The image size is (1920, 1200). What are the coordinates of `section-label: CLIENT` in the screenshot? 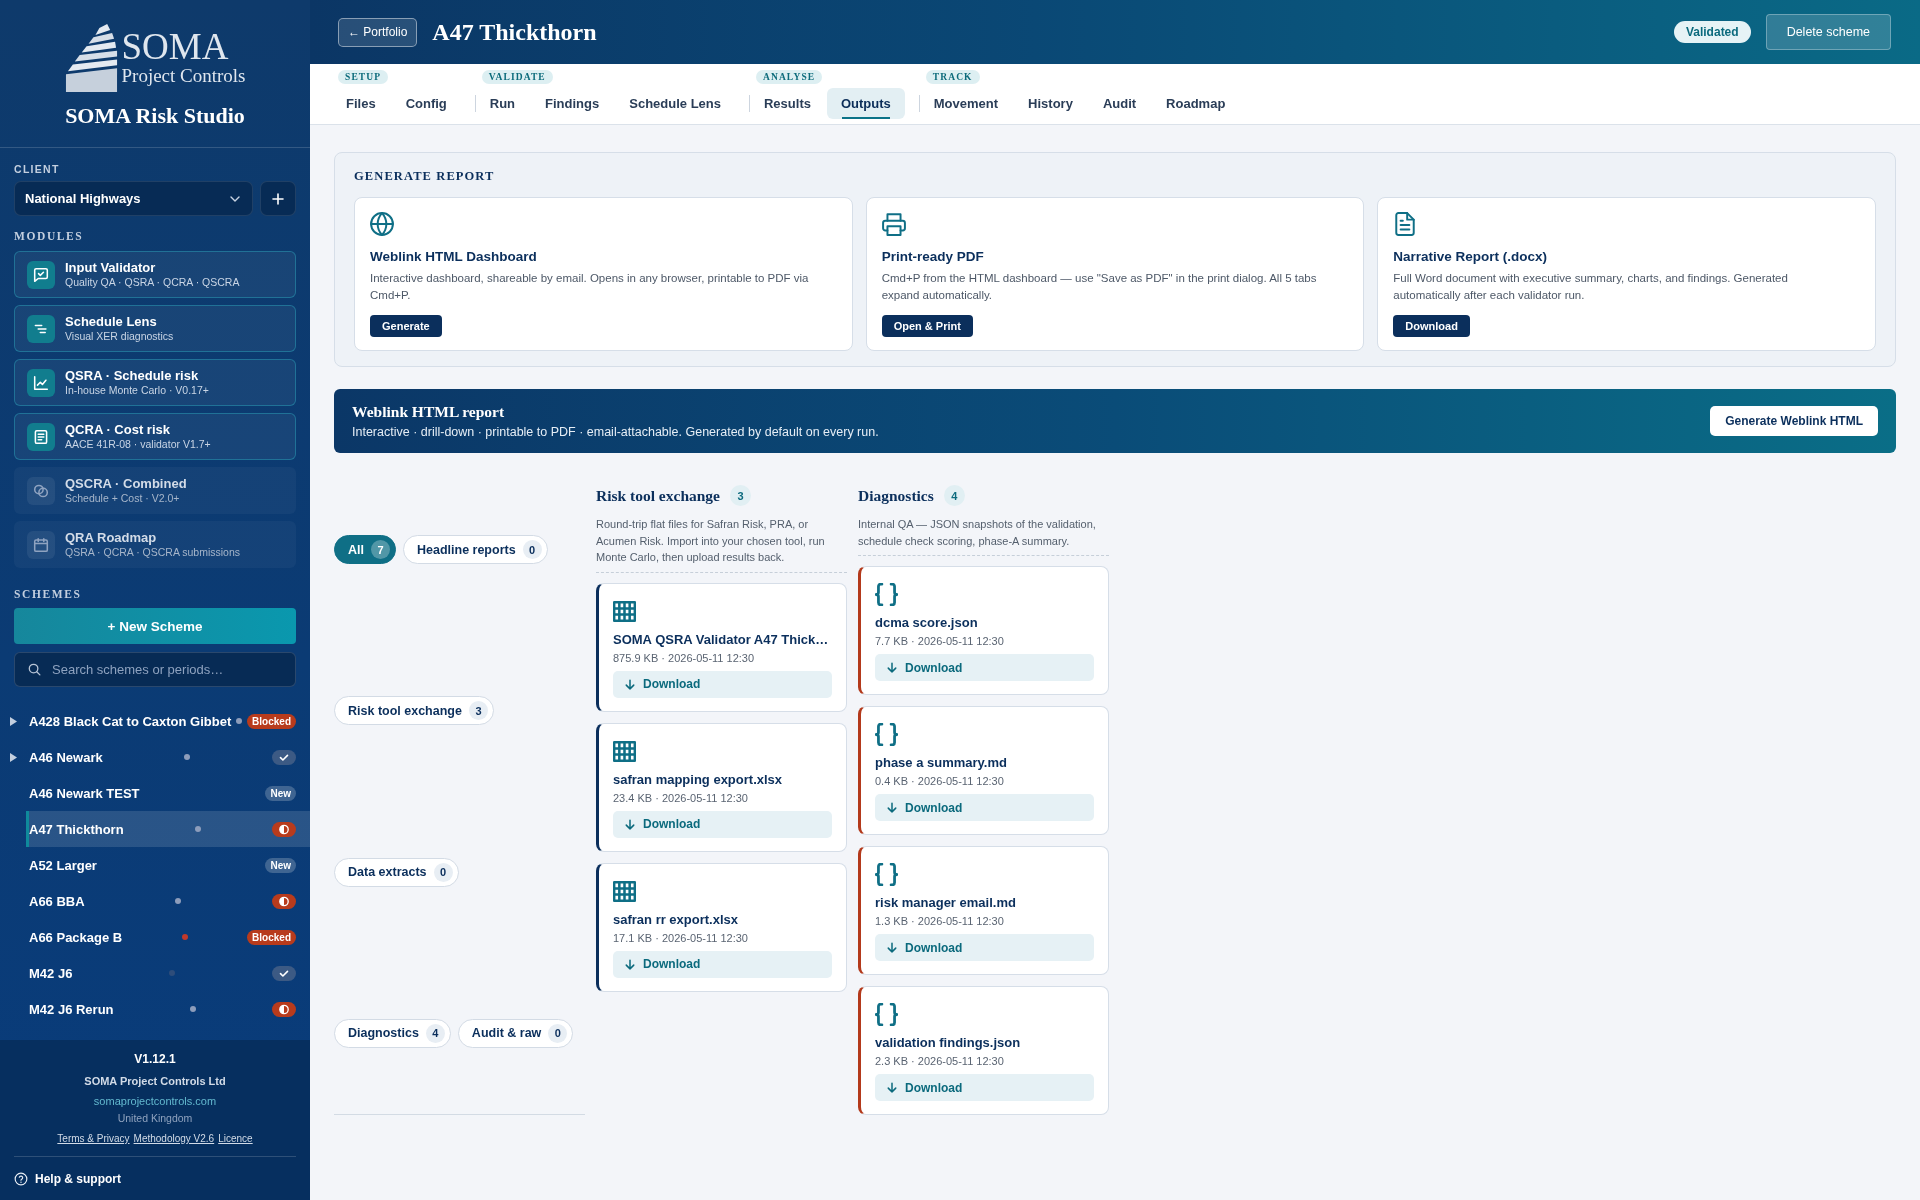 It's located at (37, 169).